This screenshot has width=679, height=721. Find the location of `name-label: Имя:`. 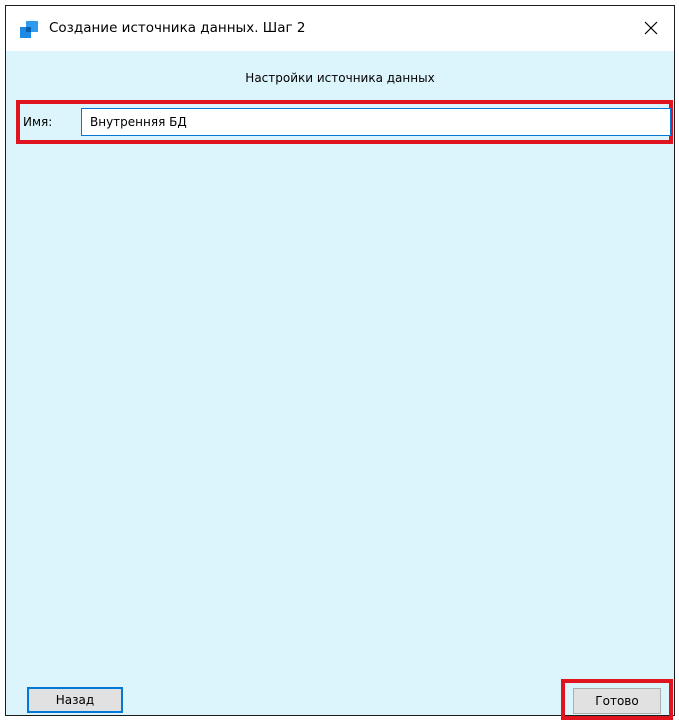

name-label: Имя: is located at coordinates (38, 122).